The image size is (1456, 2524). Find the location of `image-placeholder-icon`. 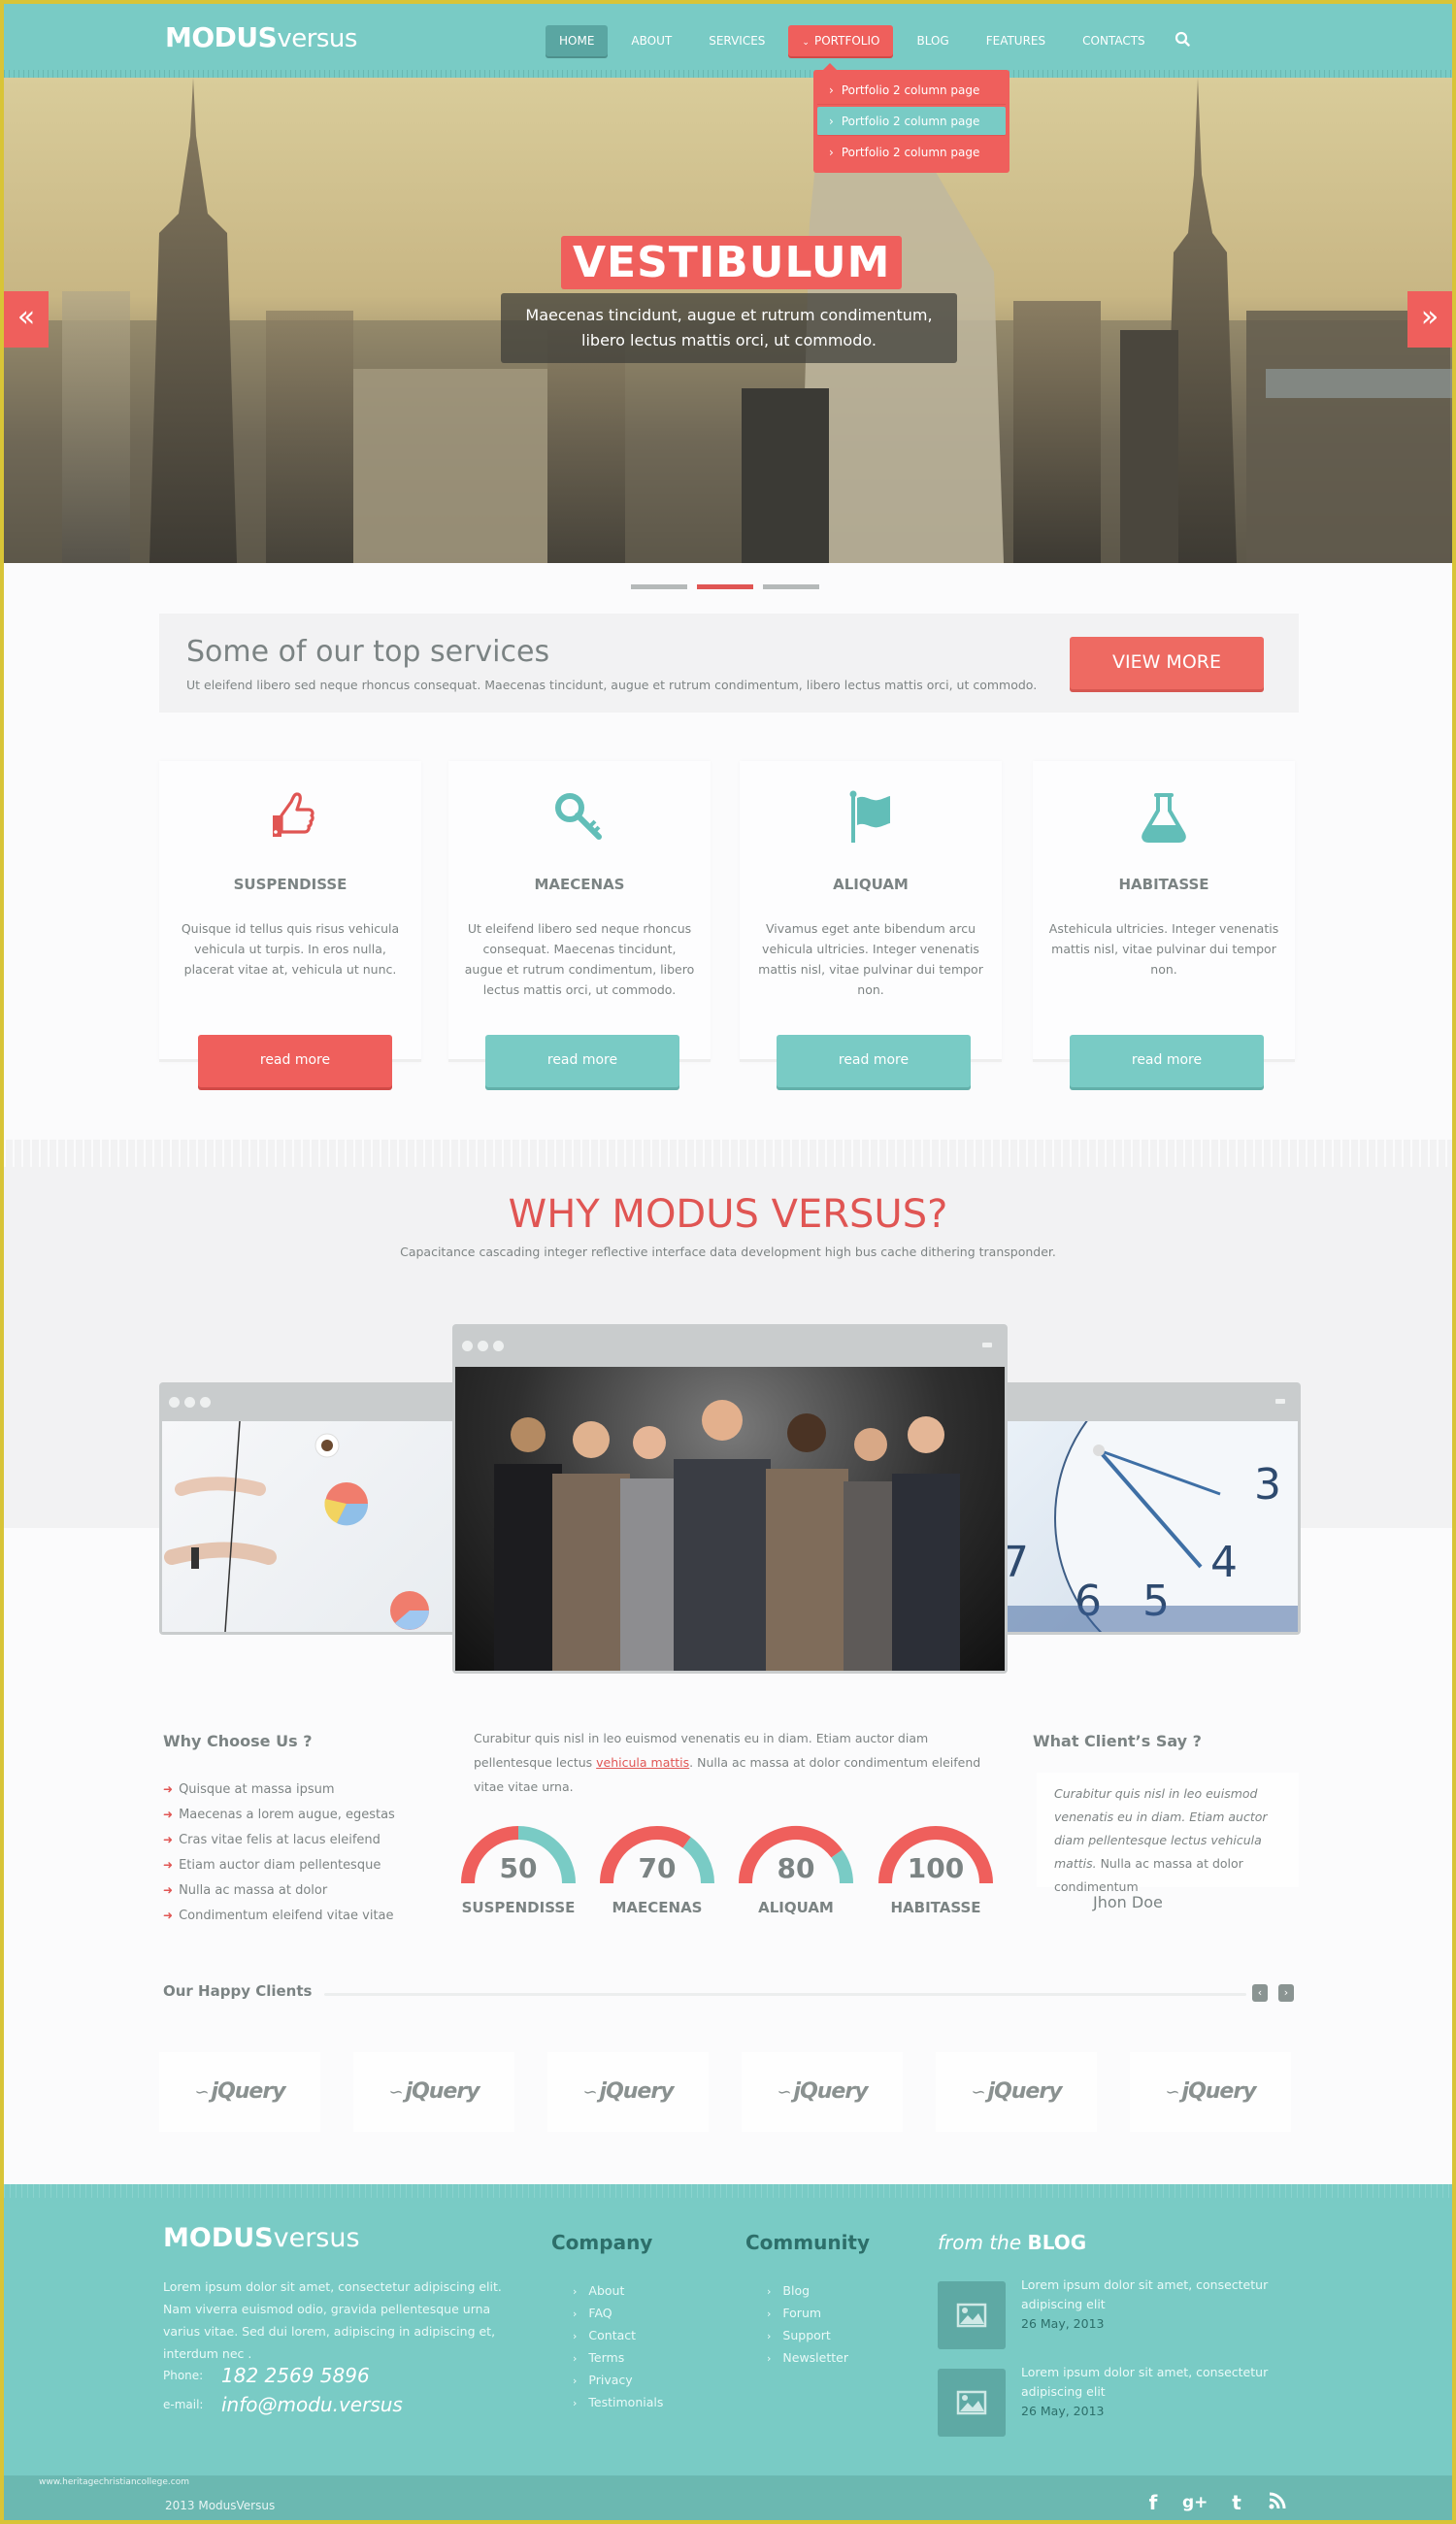

image-placeholder-icon is located at coordinates (972, 2315).